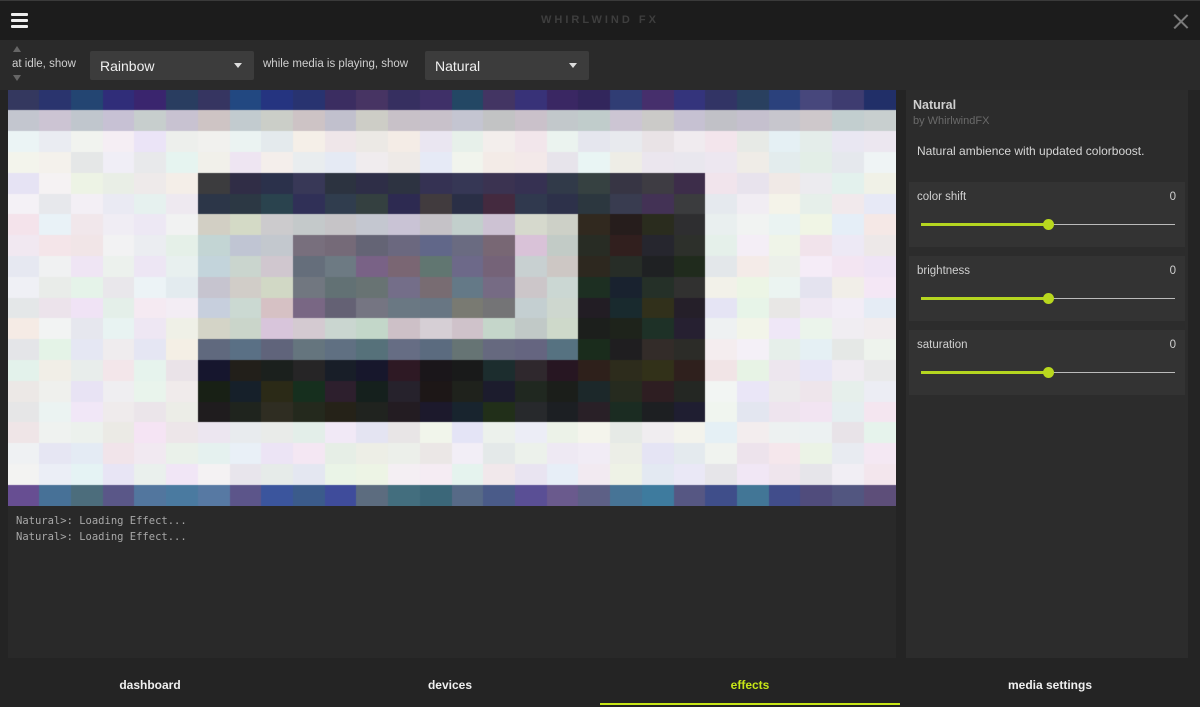  I want to click on effect-author: by WhirlwindFX, so click(951, 121).